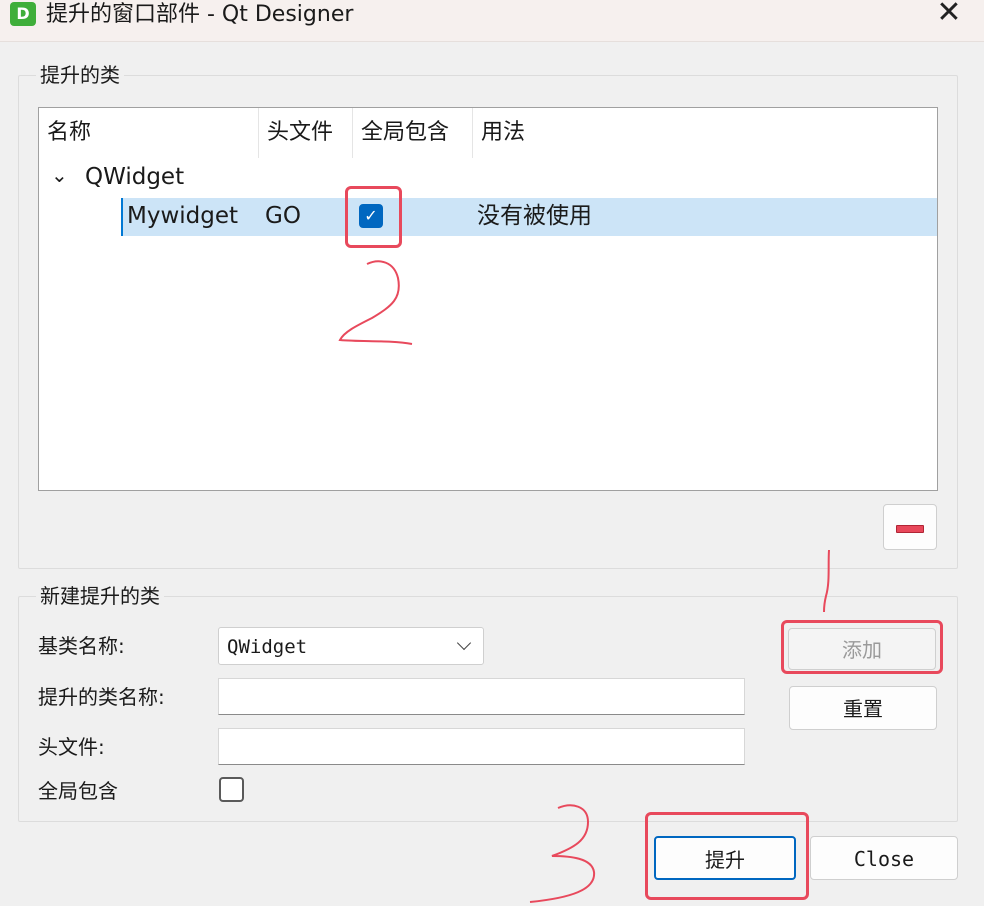  Describe the element at coordinates (78, 791) in the screenshot. I see `global-include-label: 全局包含` at that location.